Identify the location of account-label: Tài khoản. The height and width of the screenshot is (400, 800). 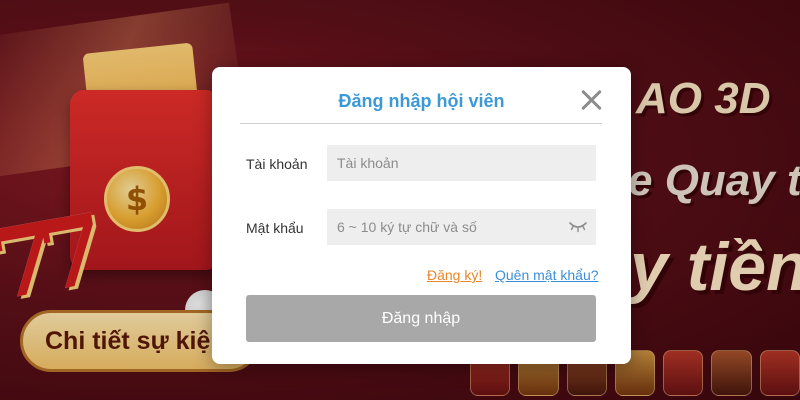
(277, 164).